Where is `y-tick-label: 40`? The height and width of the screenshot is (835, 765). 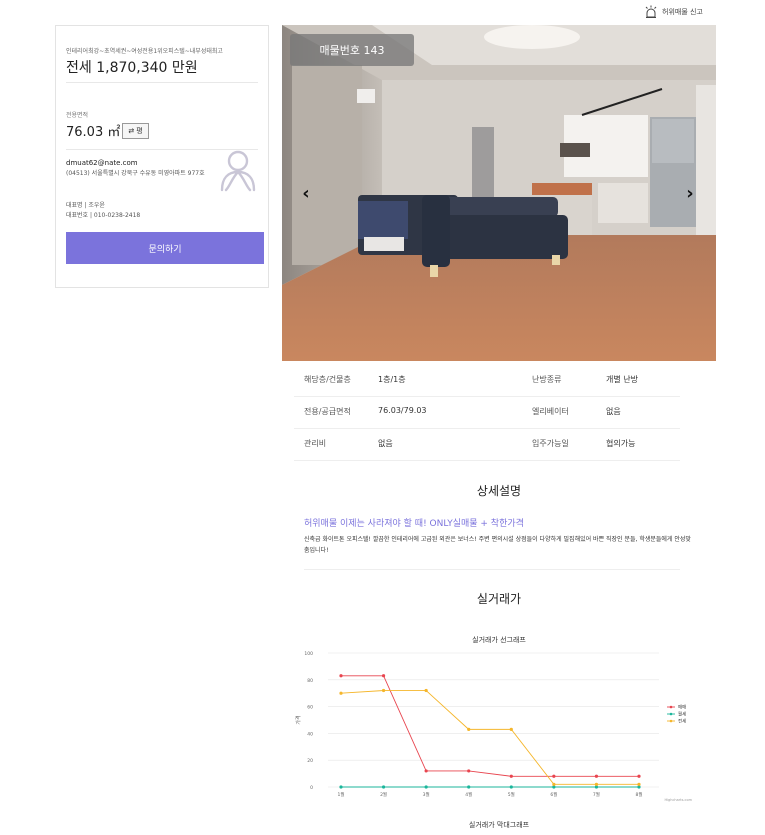
y-tick-label: 40 is located at coordinates (310, 734).